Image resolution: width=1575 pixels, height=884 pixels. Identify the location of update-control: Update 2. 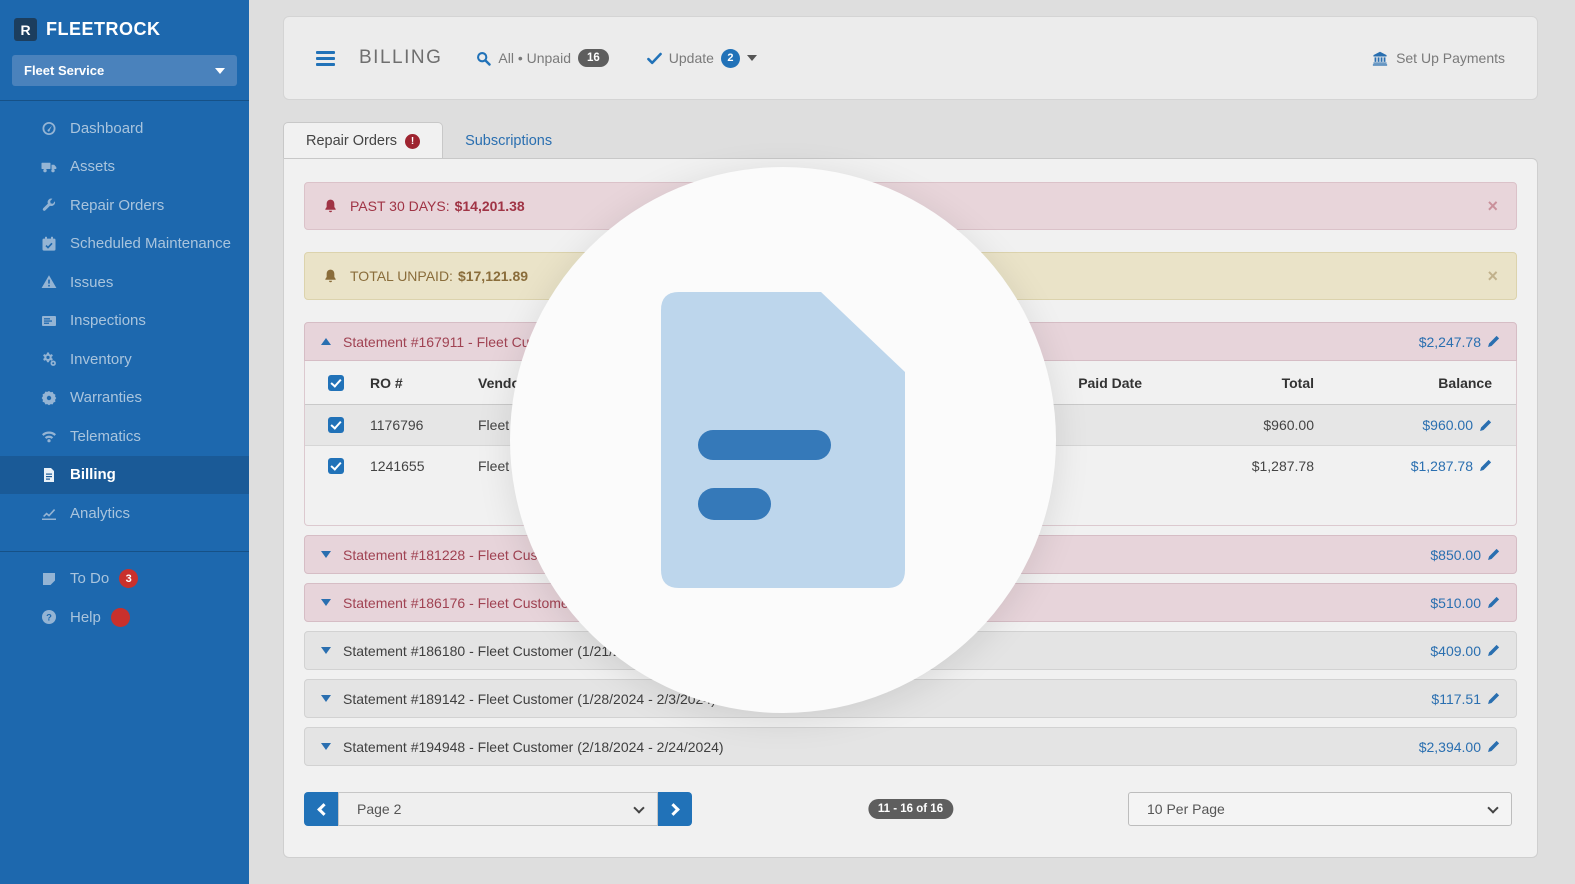
(701, 58).